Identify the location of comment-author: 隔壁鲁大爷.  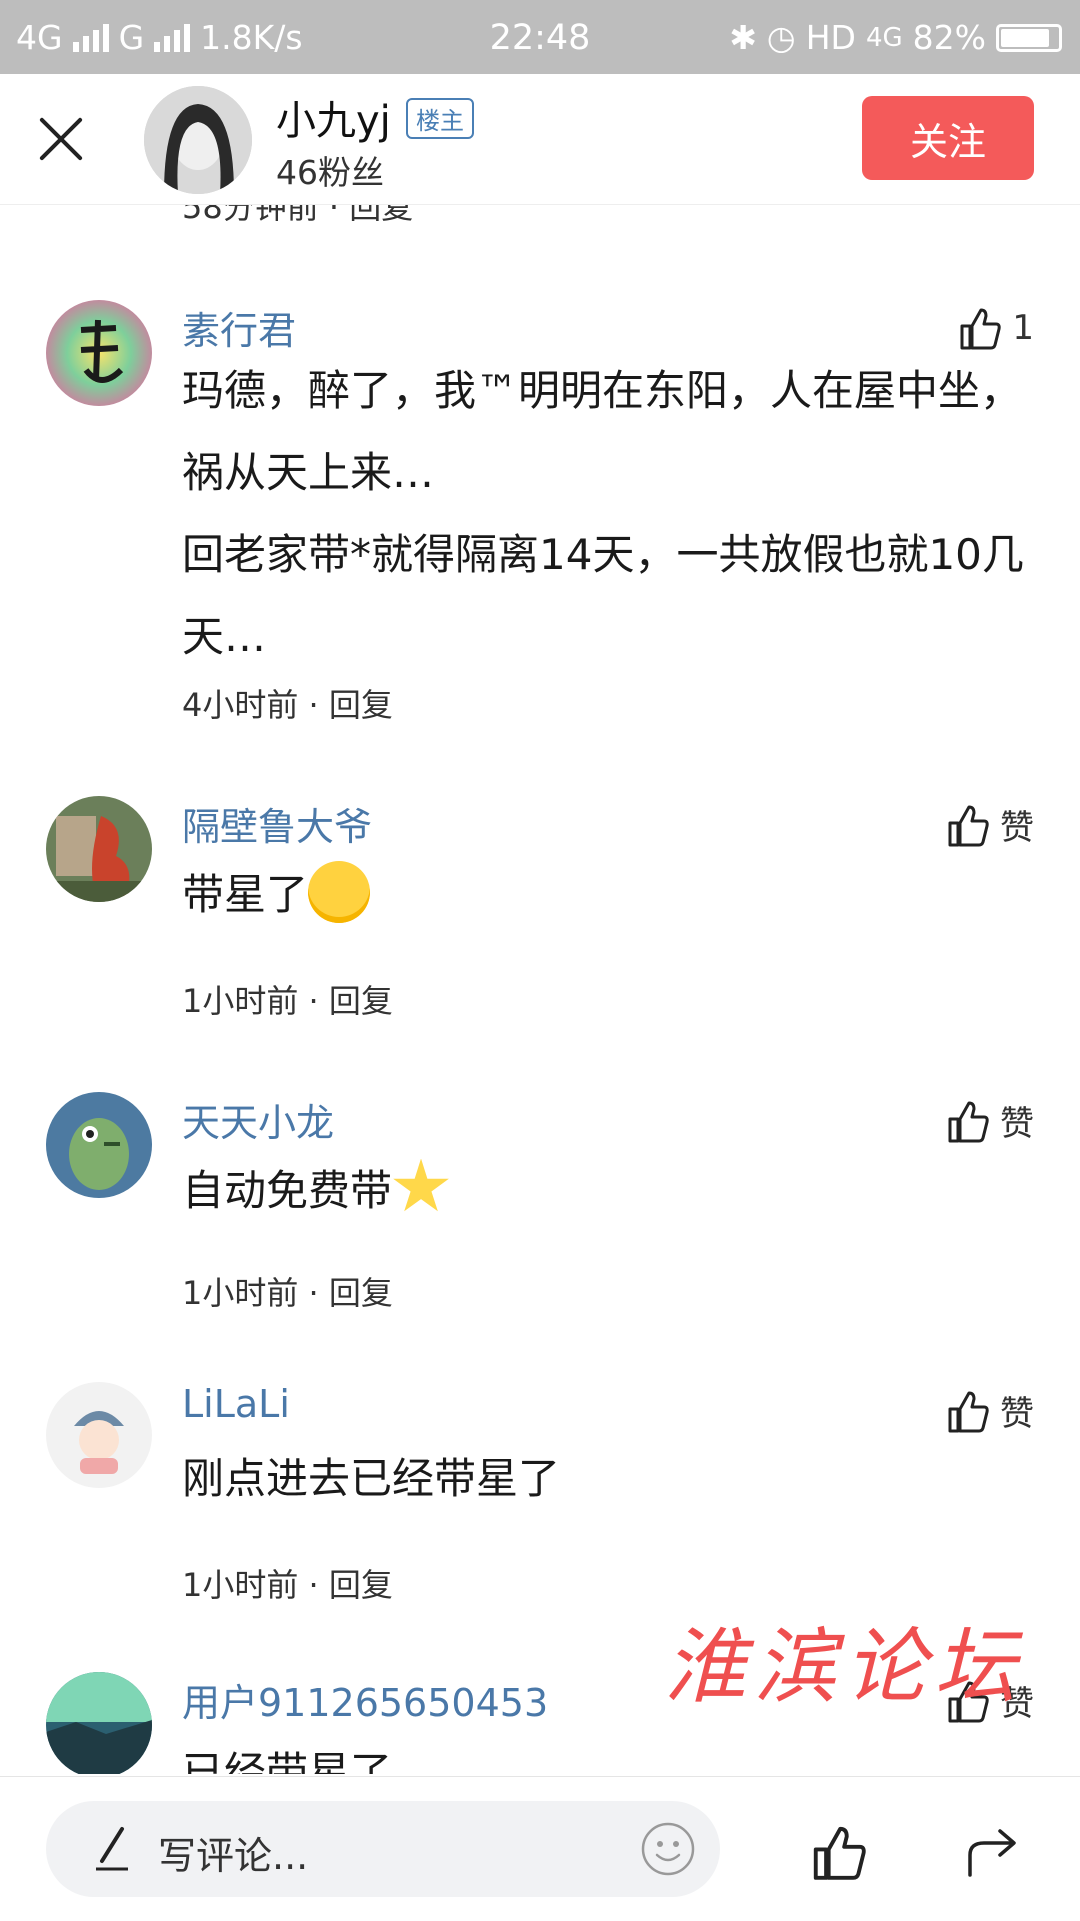
(277, 823).